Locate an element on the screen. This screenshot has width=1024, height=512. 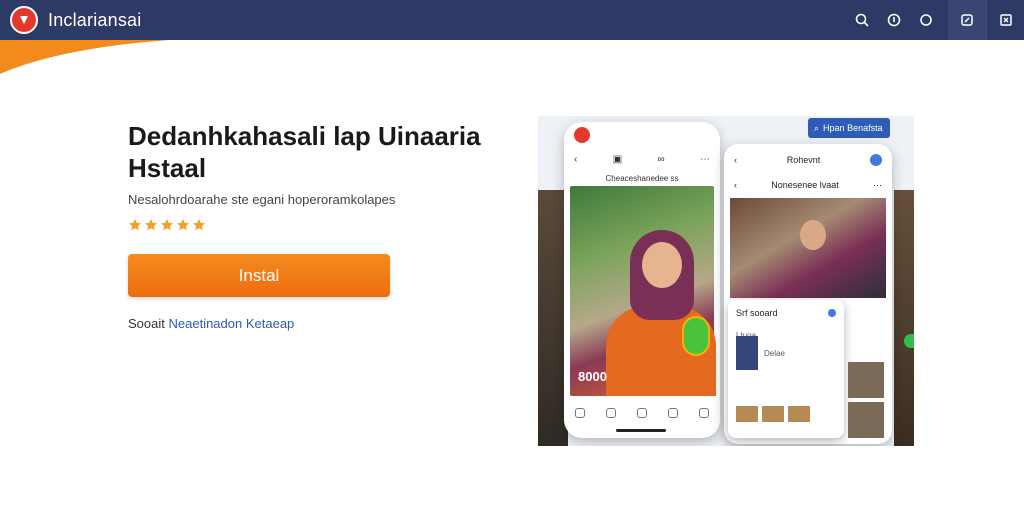
settings-button is located at coordinates (1005, 20).